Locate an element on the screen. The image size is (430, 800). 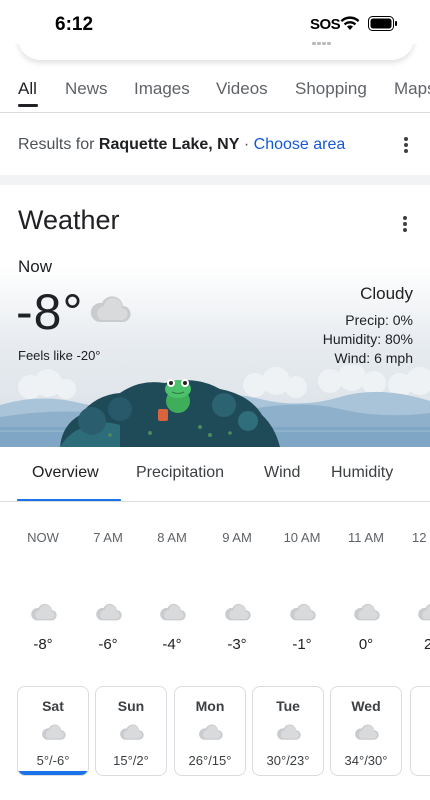
weather-title: Weather is located at coordinates (69, 220).